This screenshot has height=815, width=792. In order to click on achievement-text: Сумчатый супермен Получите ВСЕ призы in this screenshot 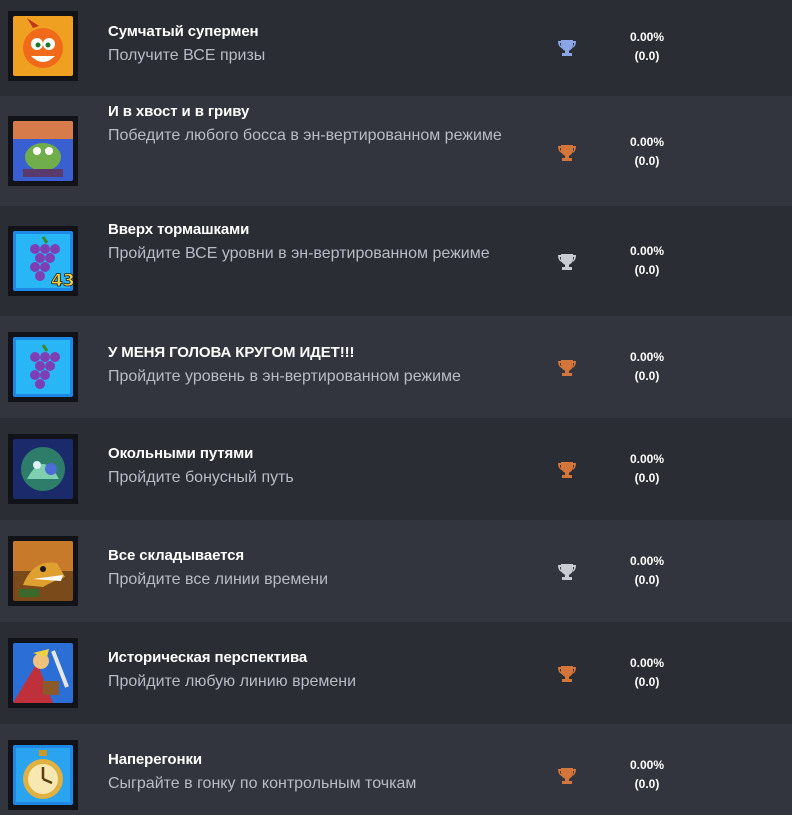, I will do `click(308, 45)`.